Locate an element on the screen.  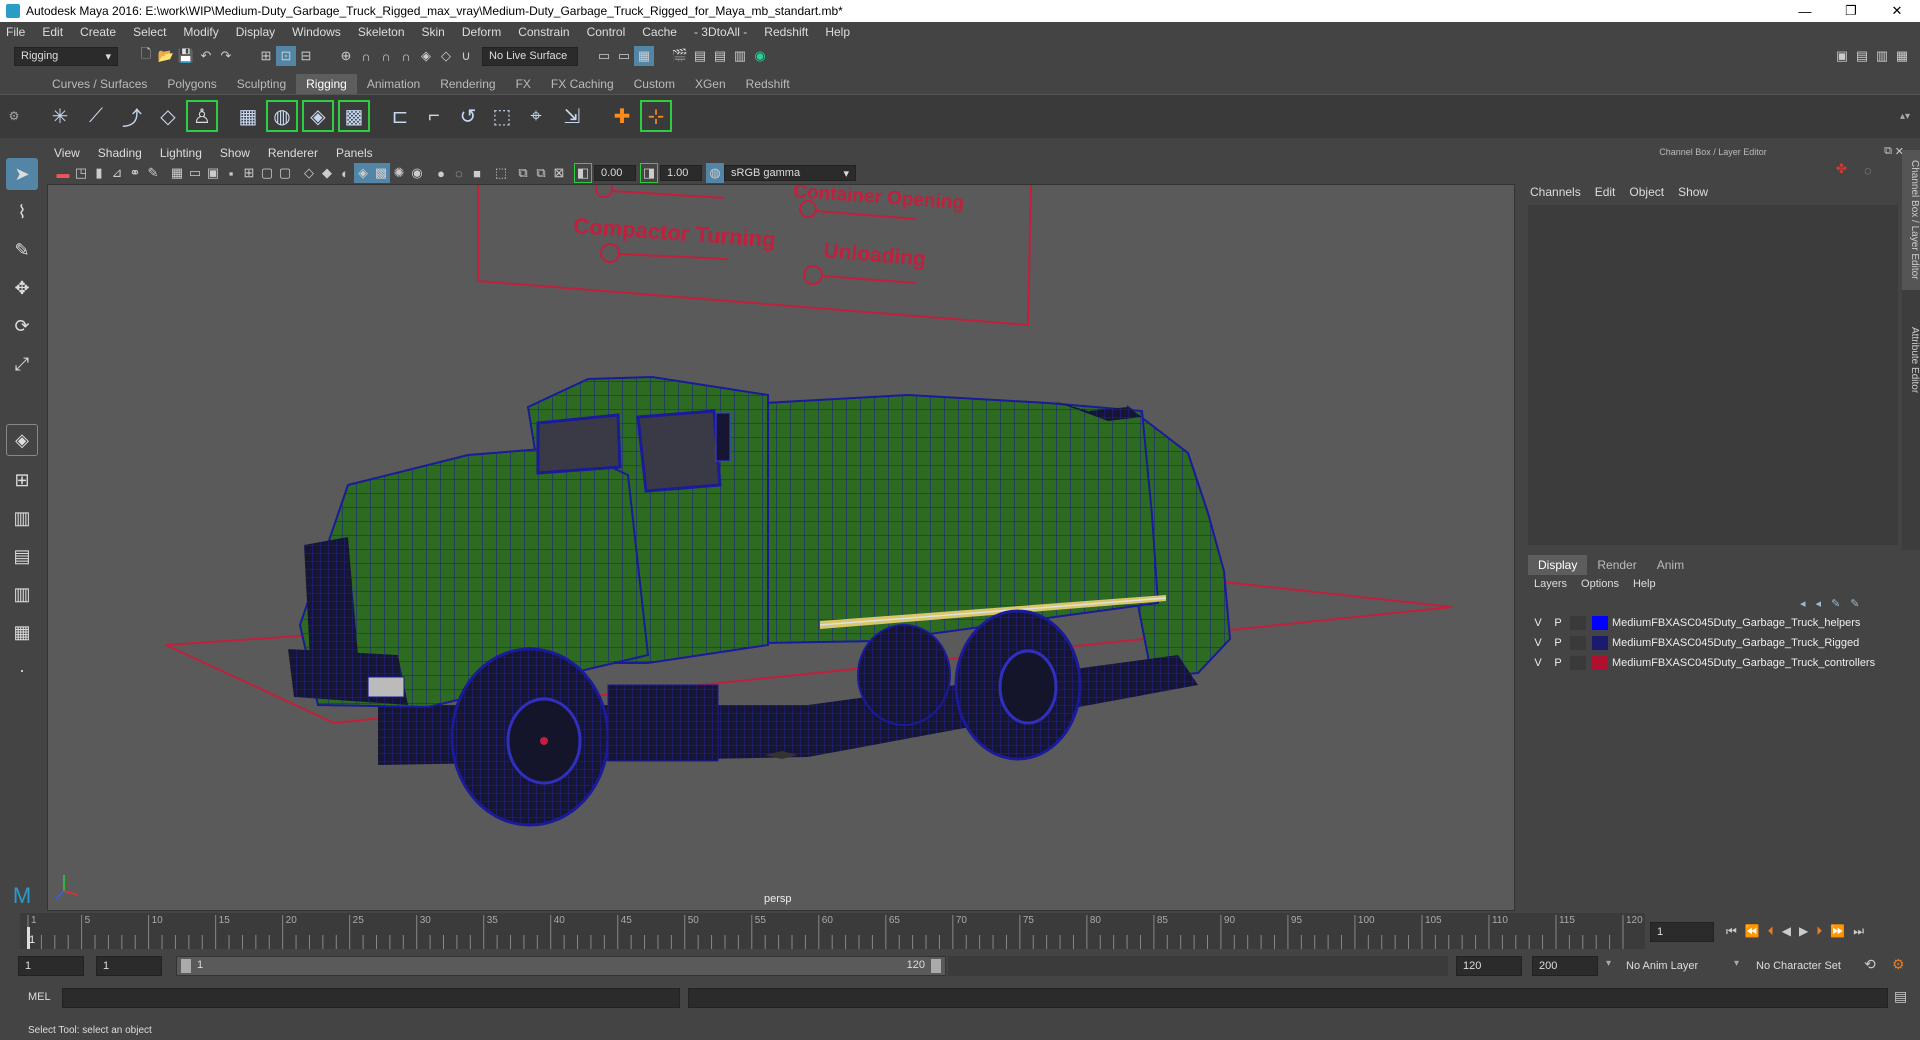
render-view-icon: ▥ is located at coordinates (740, 56).